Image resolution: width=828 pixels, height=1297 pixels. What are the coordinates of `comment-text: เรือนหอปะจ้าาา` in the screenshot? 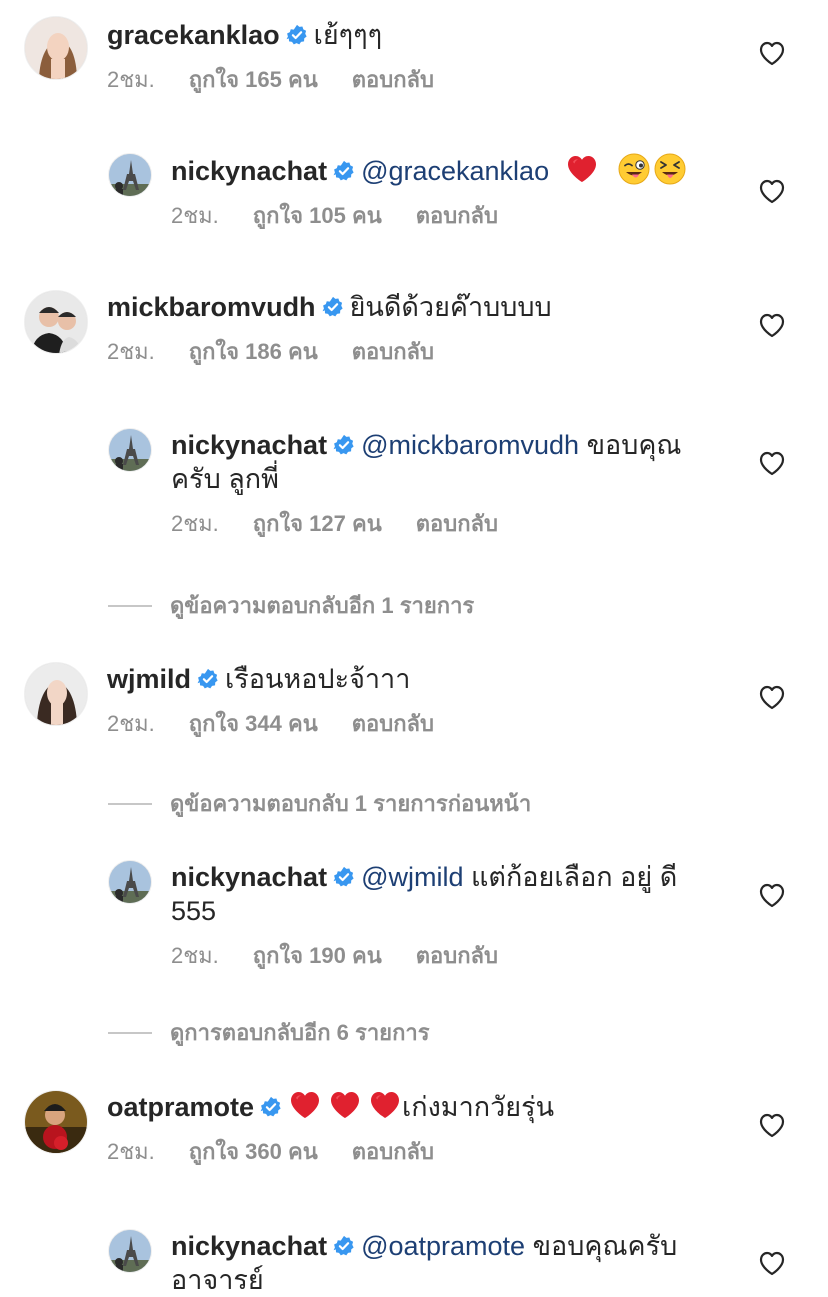 It's located at (318, 679).